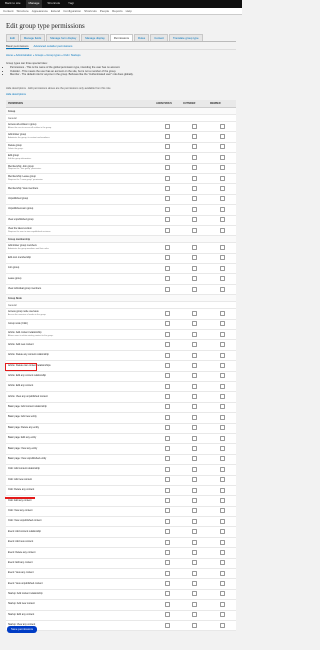 The height and width of the screenshot is (650, 320). What do you see at coordinates (32, 37) in the screenshot?
I see `primary-tab: Manage fields` at bounding box center [32, 37].